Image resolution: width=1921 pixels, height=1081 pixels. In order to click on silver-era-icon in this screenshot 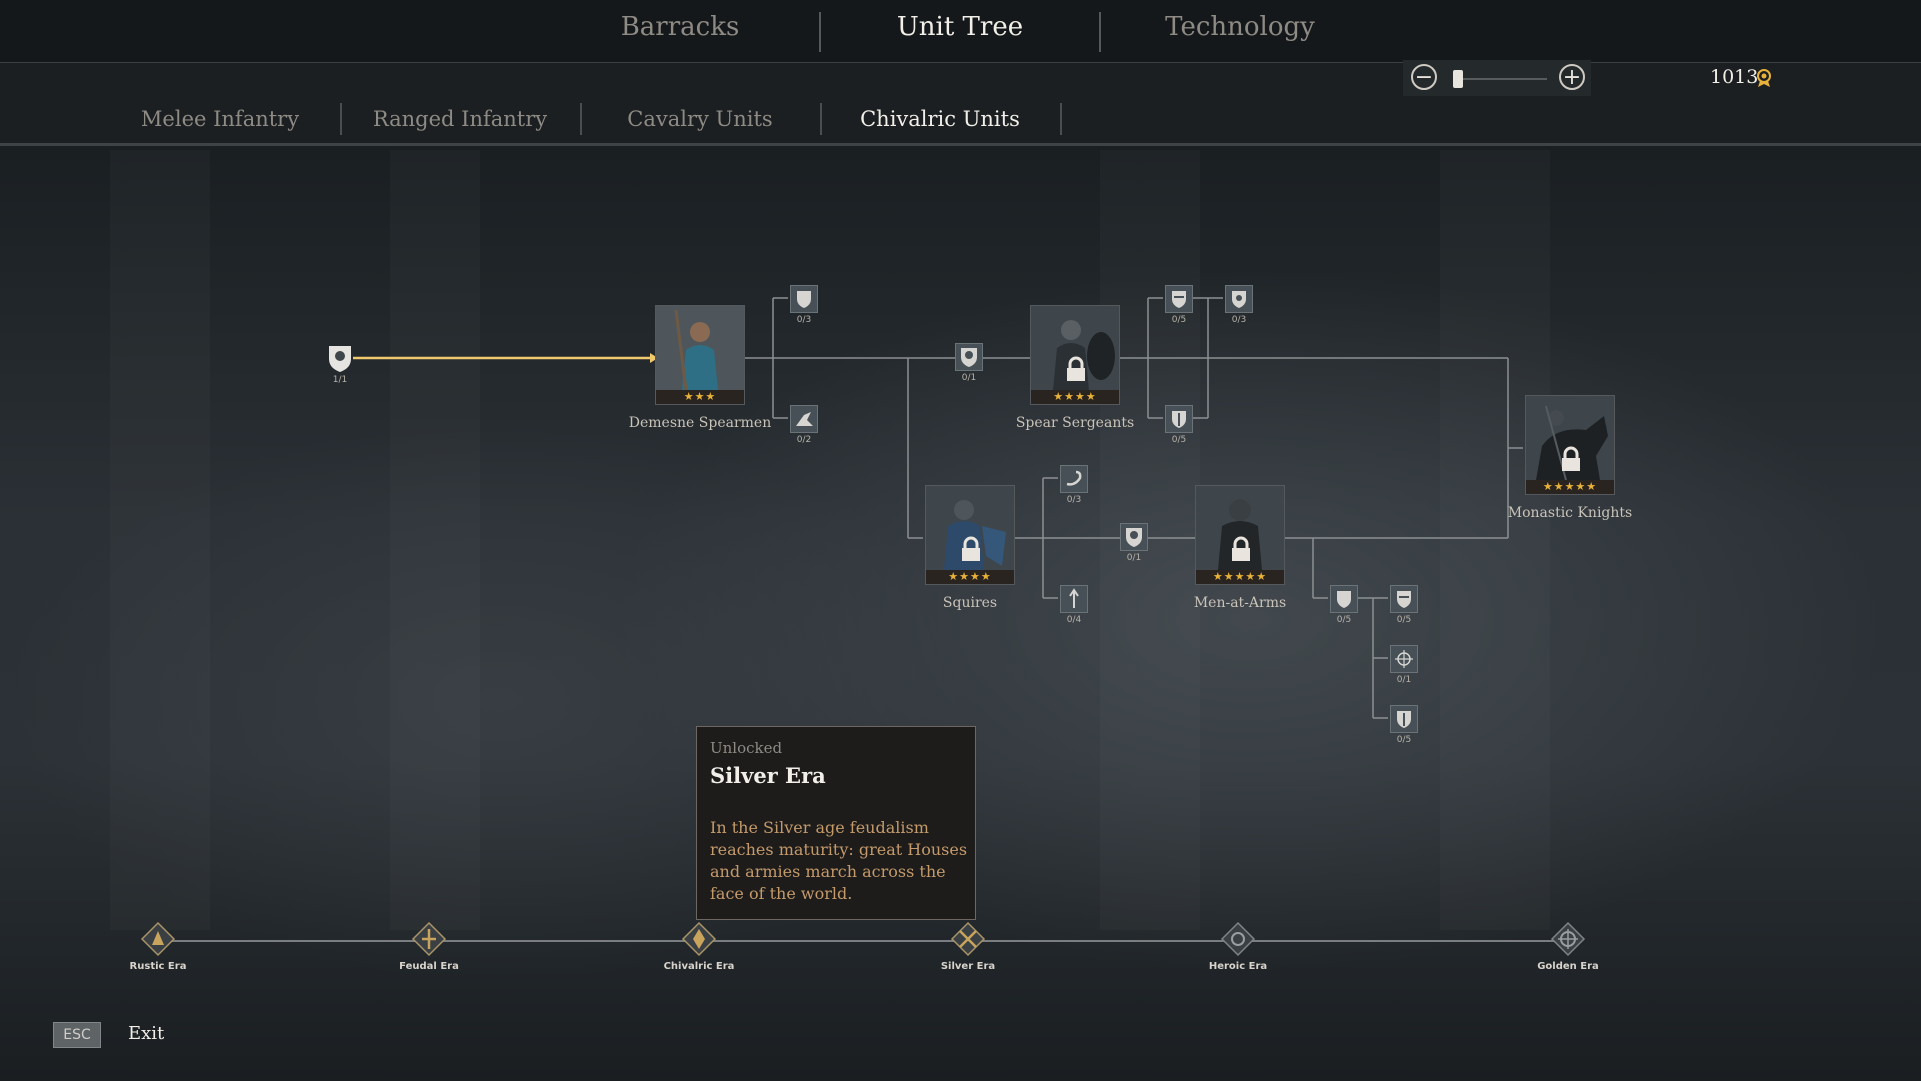, I will do `click(968, 939)`.